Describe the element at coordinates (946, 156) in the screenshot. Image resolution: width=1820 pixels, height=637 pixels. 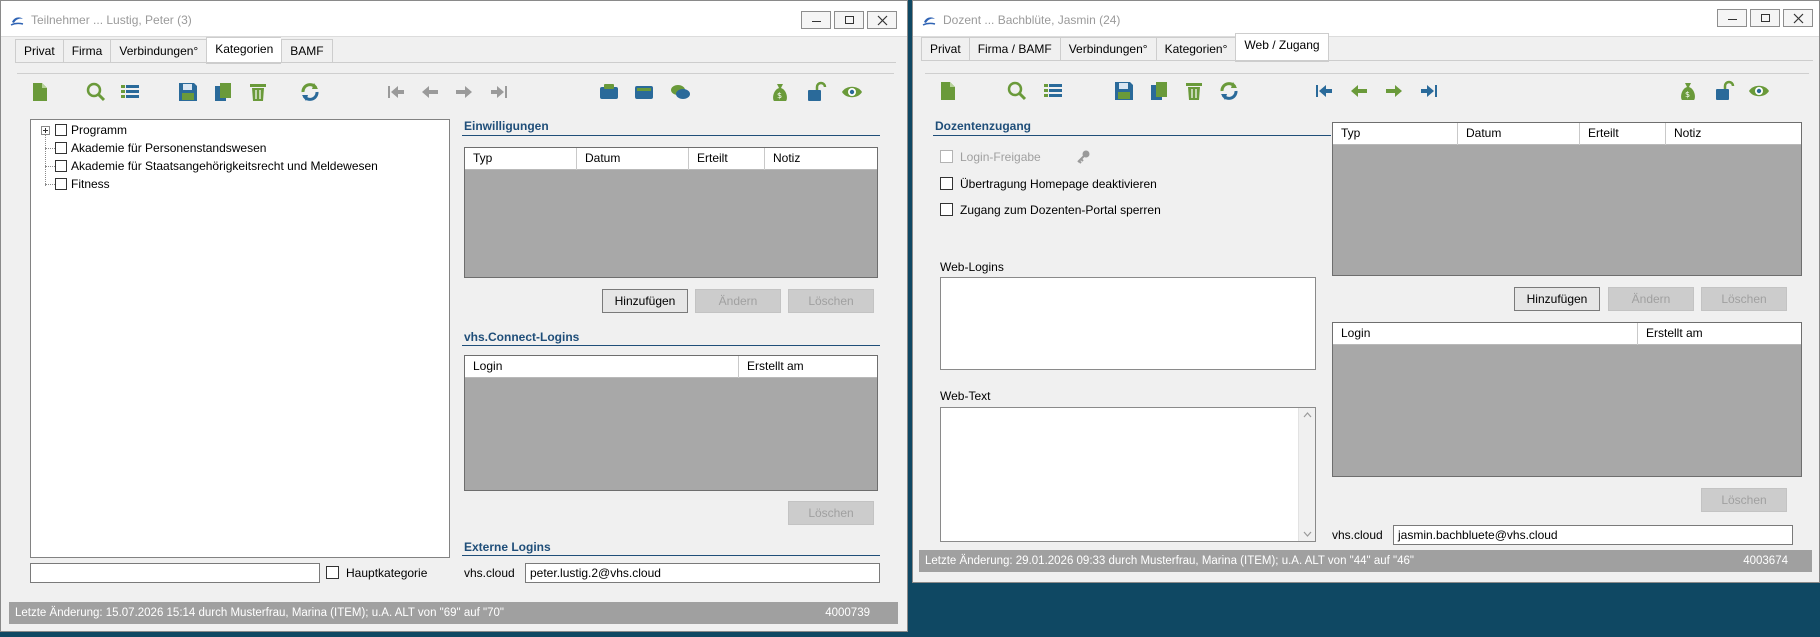
I see `login-freigabe-checkbox` at that location.